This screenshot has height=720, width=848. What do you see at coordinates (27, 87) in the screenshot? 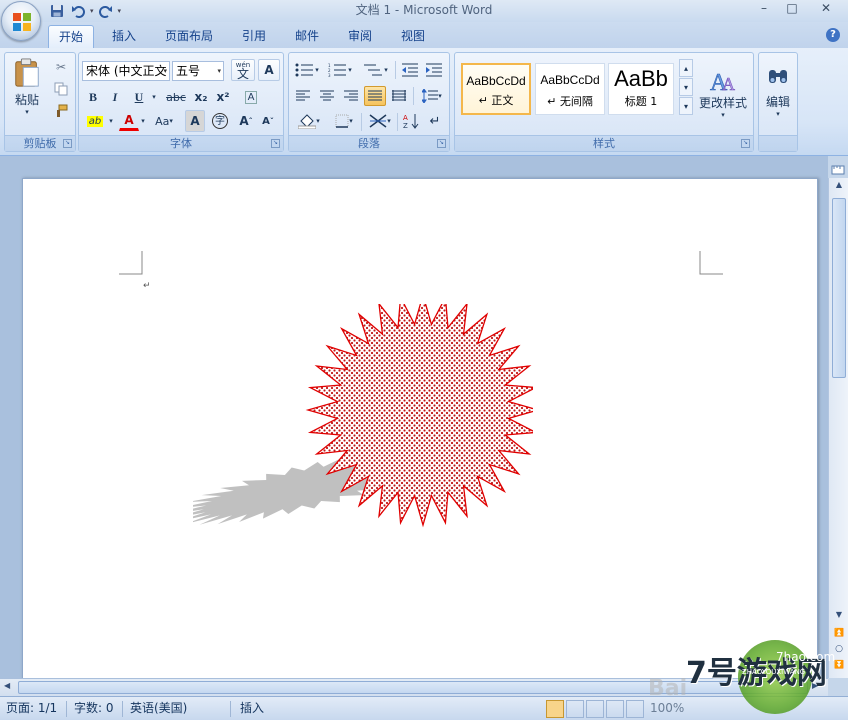
I see `paste-button: 粘贴 ▾` at bounding box center [27, 87].